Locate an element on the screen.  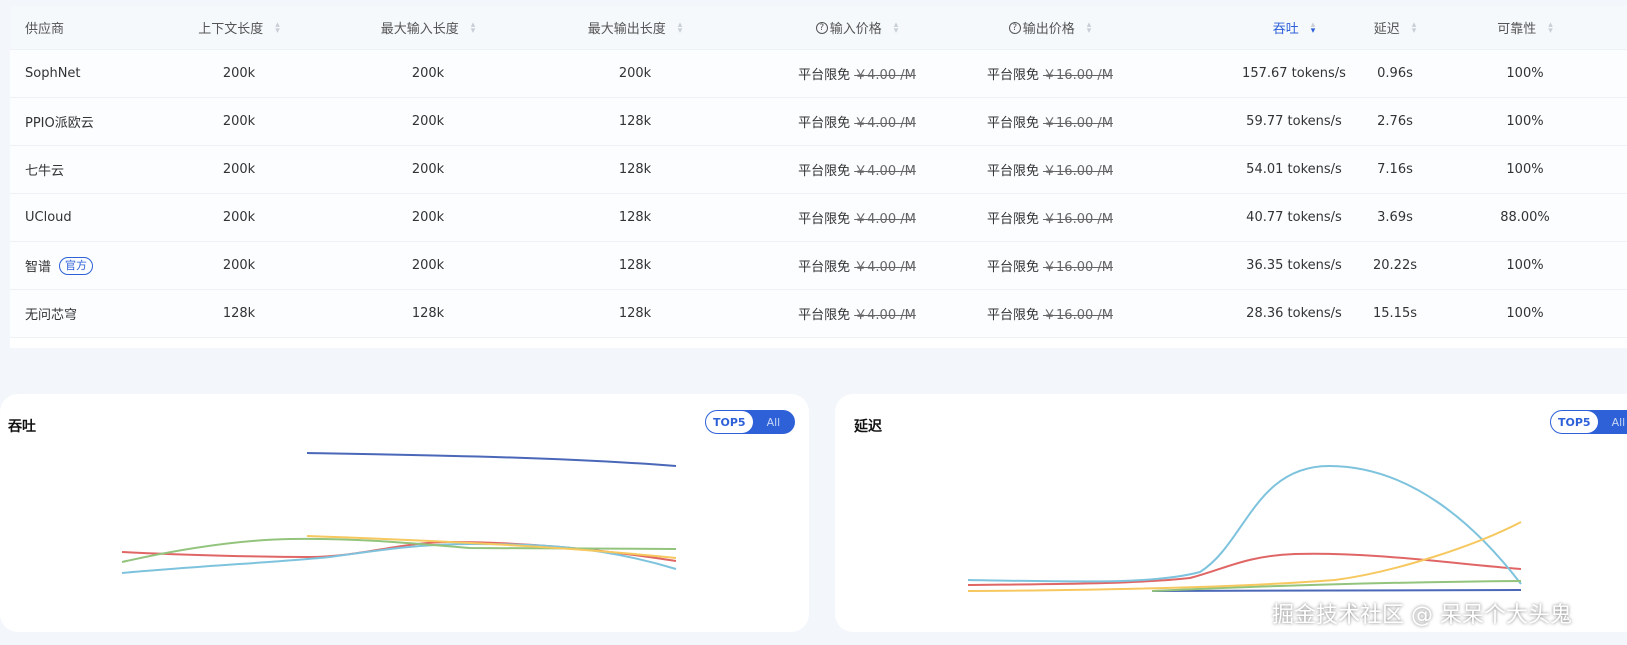
provider-cell: 七牛云 is located at coordinates (90, 169).